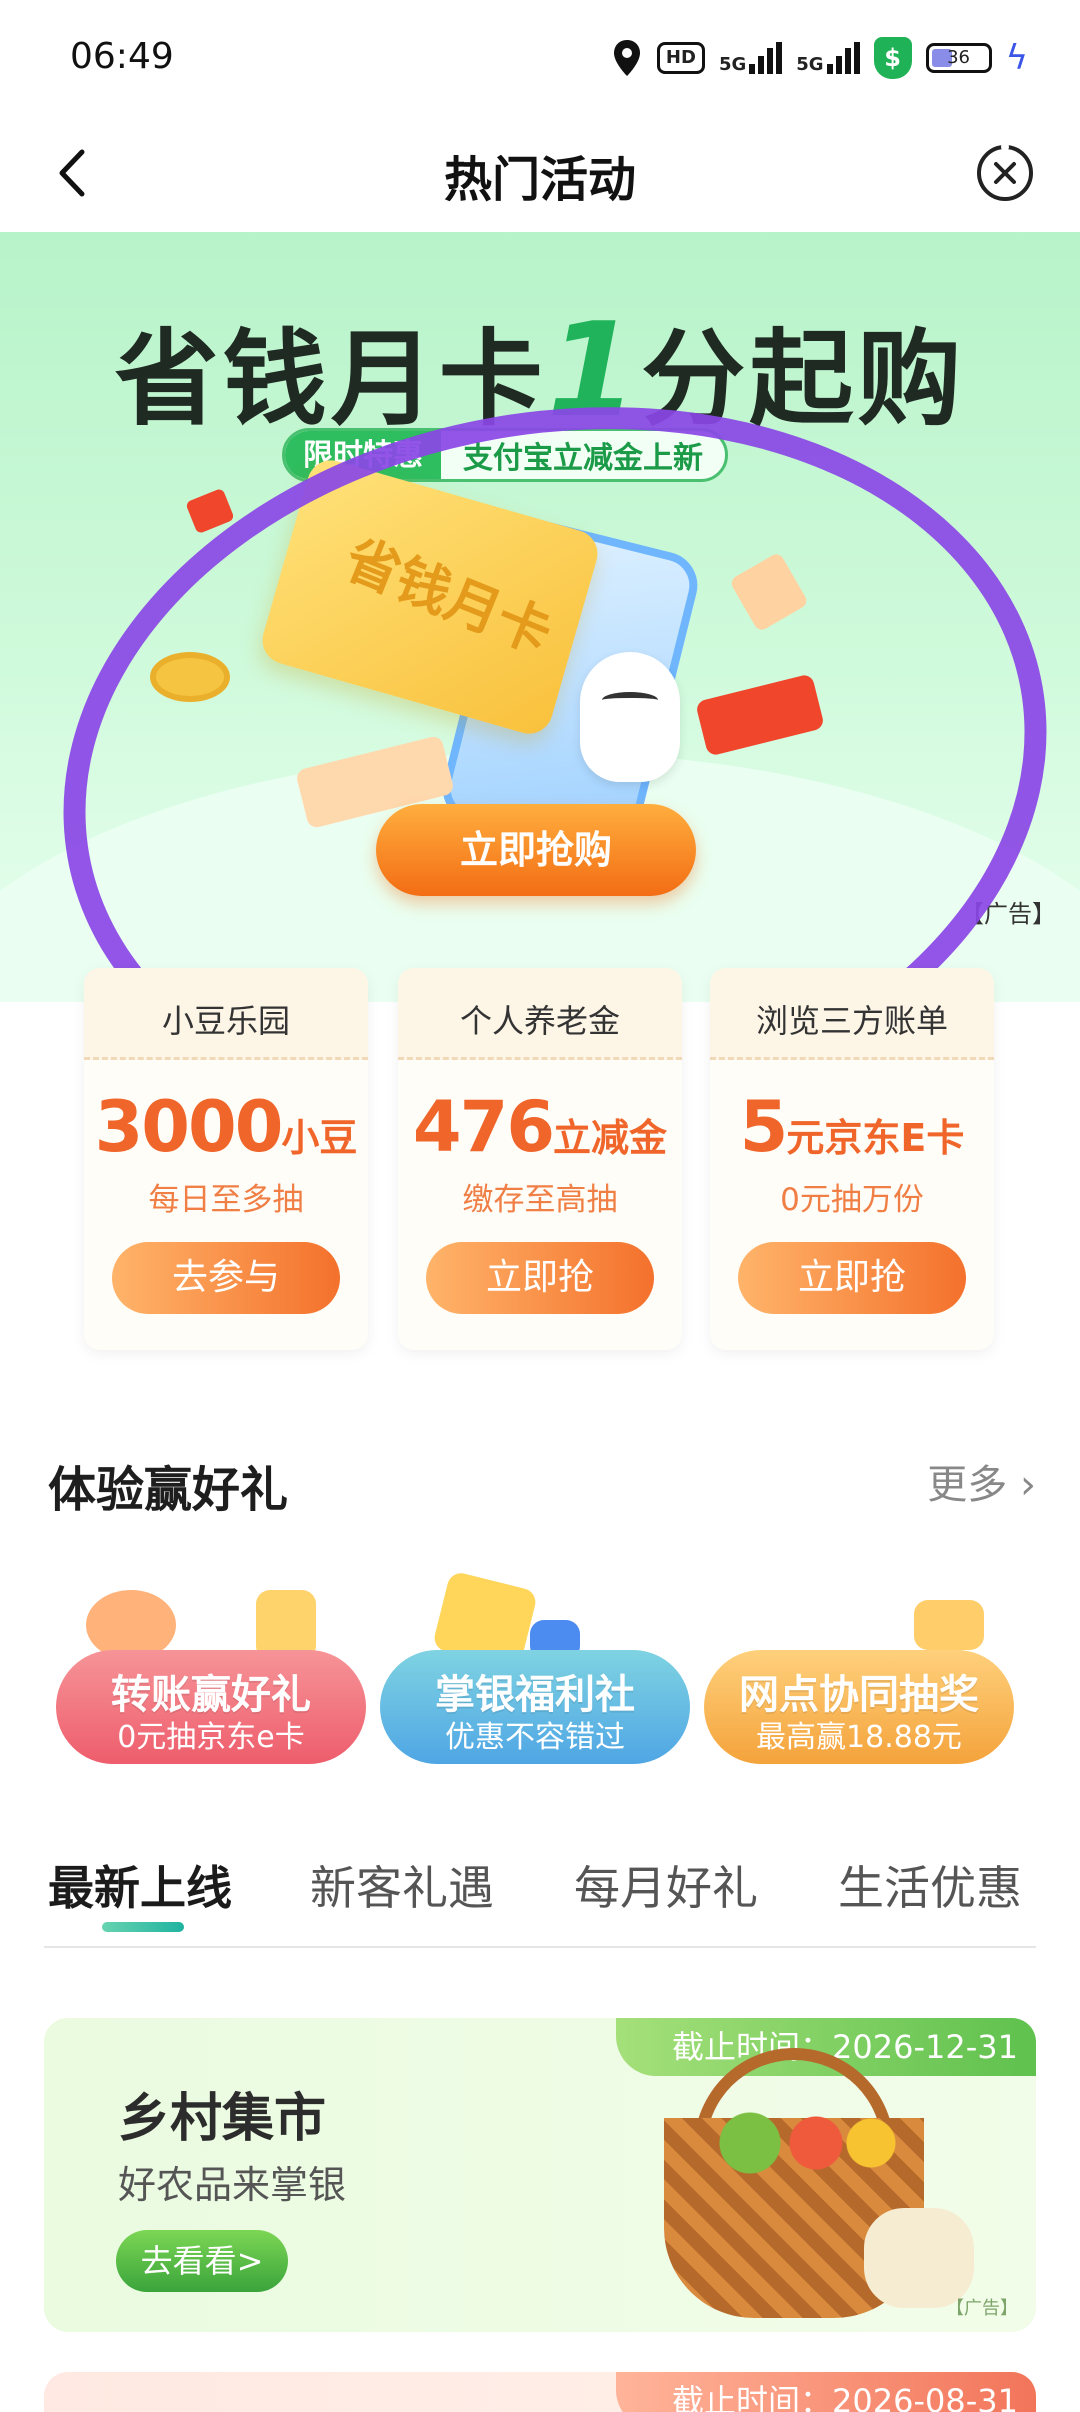 The width and height of the screenshot is (1080, 2412). Describe the element at coordinates (610, 1138) in the screenshot. I see `promo-card-unit: 立减金` at that location.